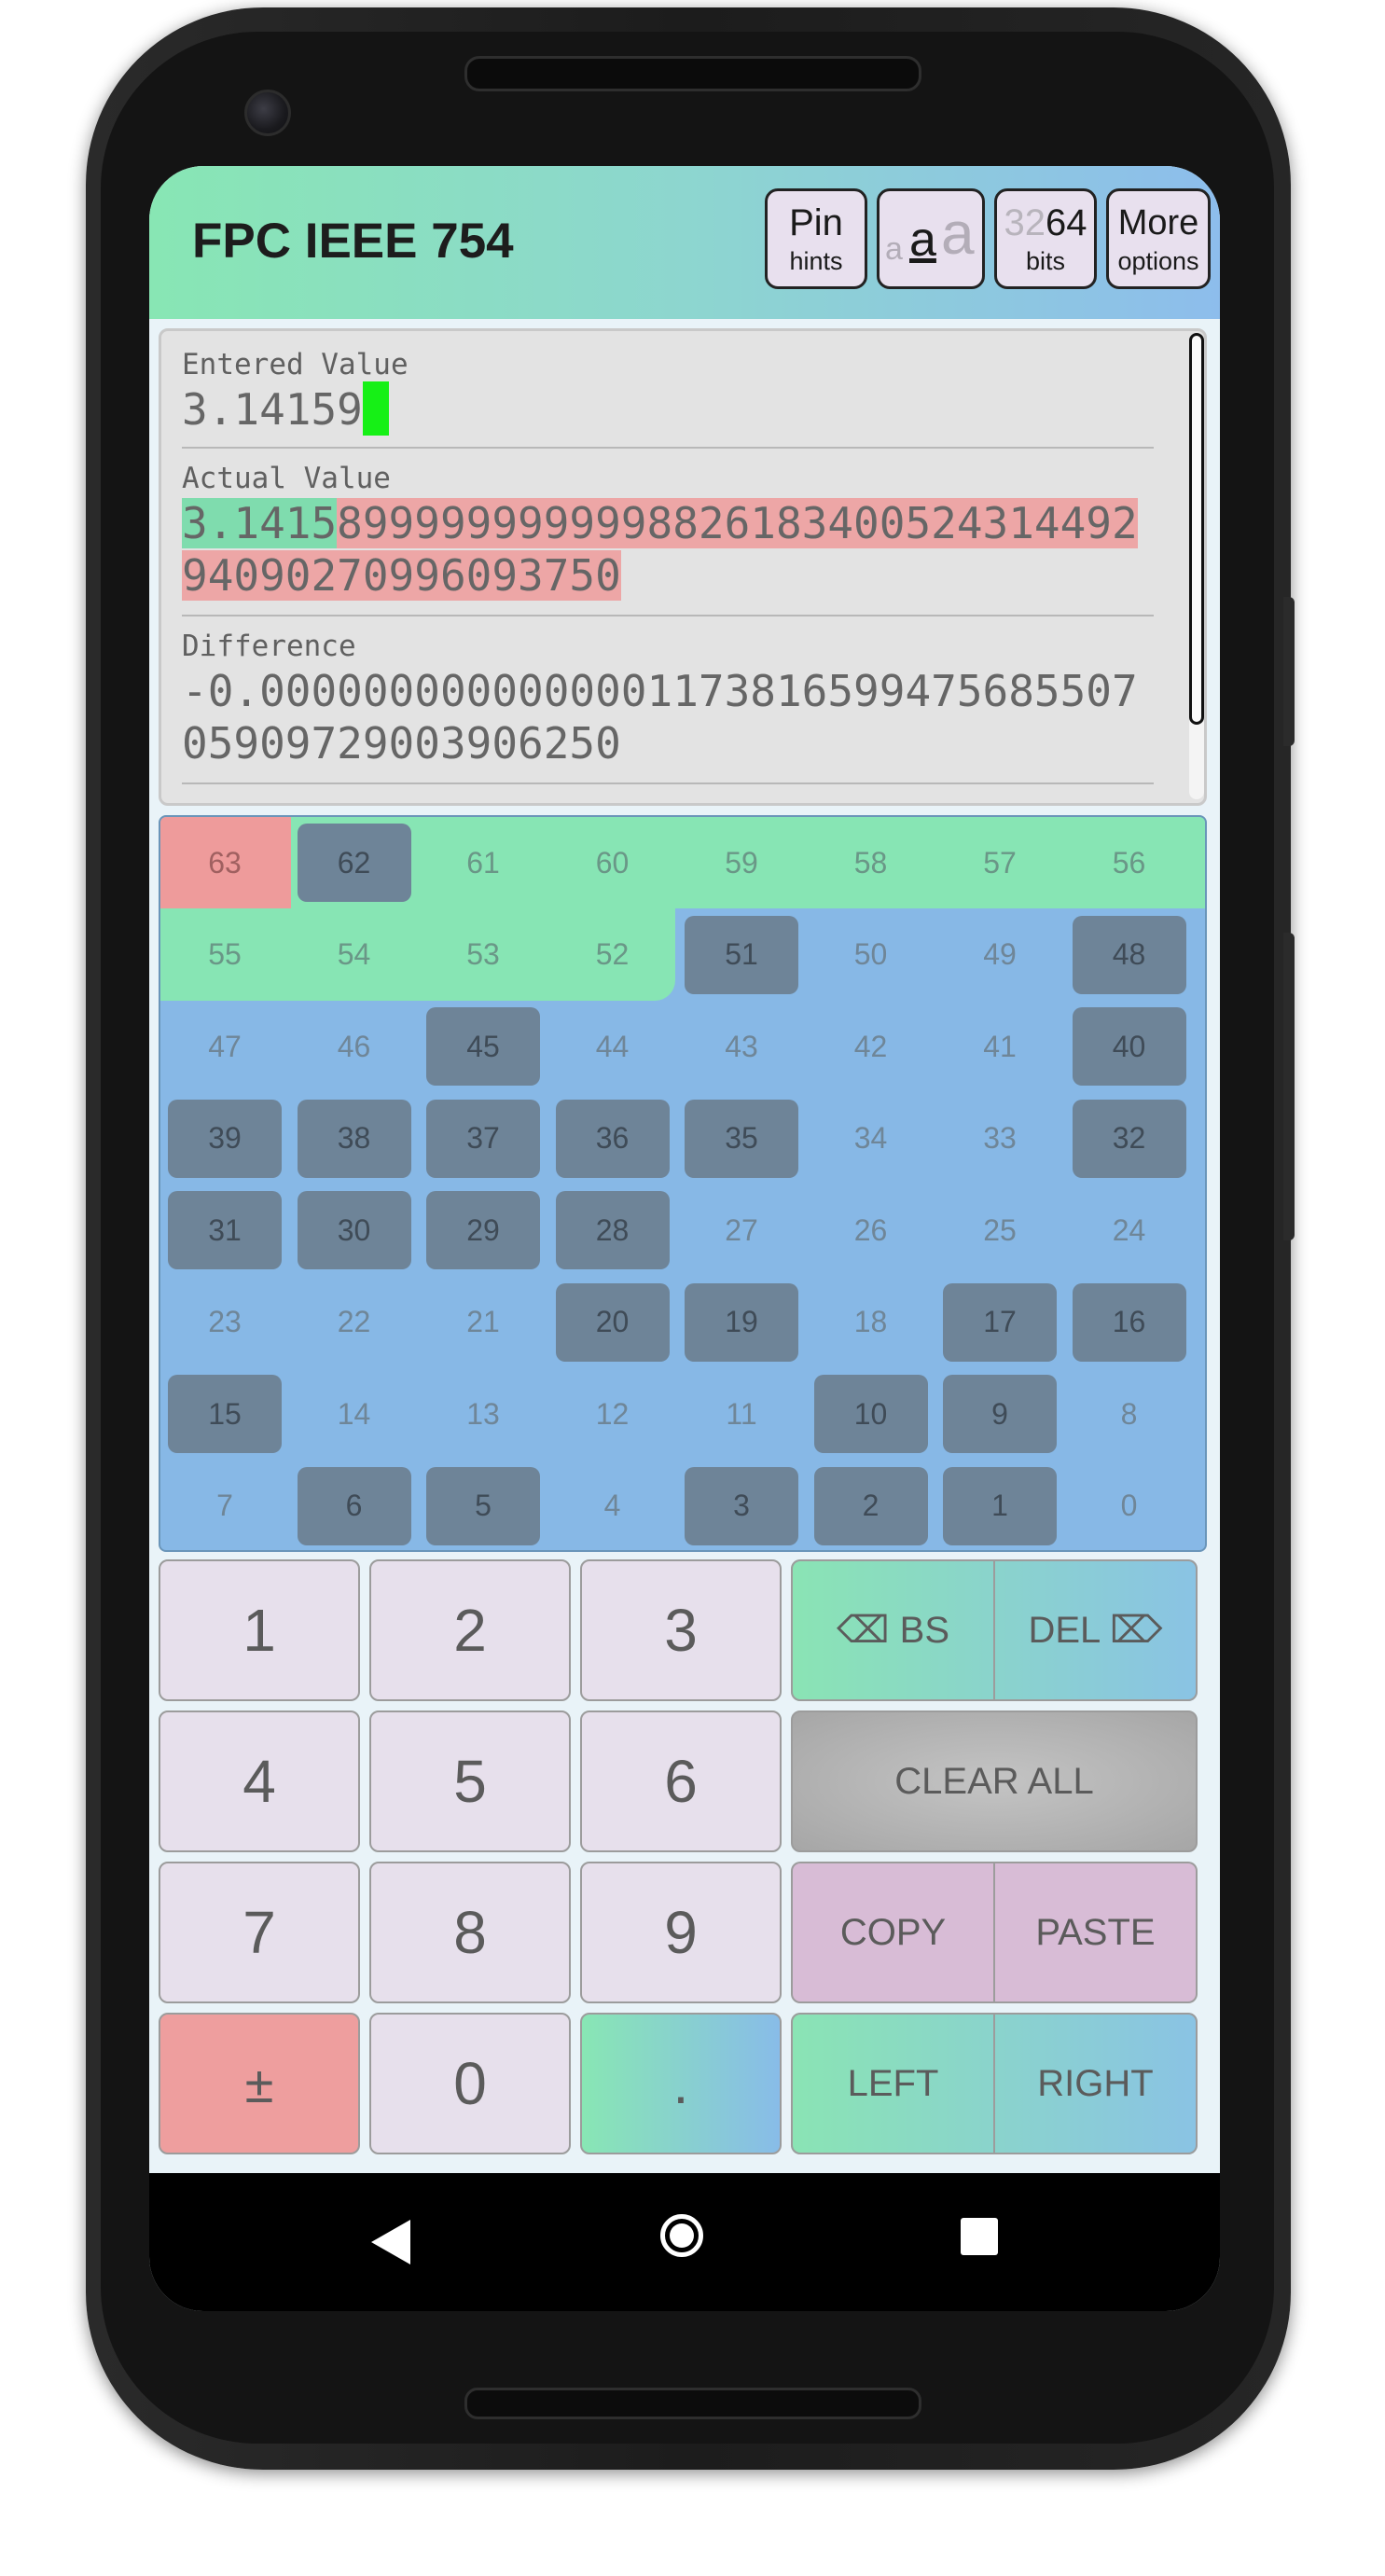  What do you see at coordinates (483, 1505) in the screenshot?
I see `bit-5: 5` at bounding box center [483, 1505].